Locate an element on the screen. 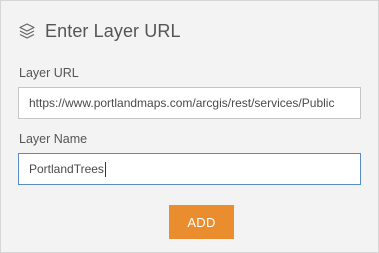  layer-name-value: PortlandTrees is located at coordinates (66, 169).